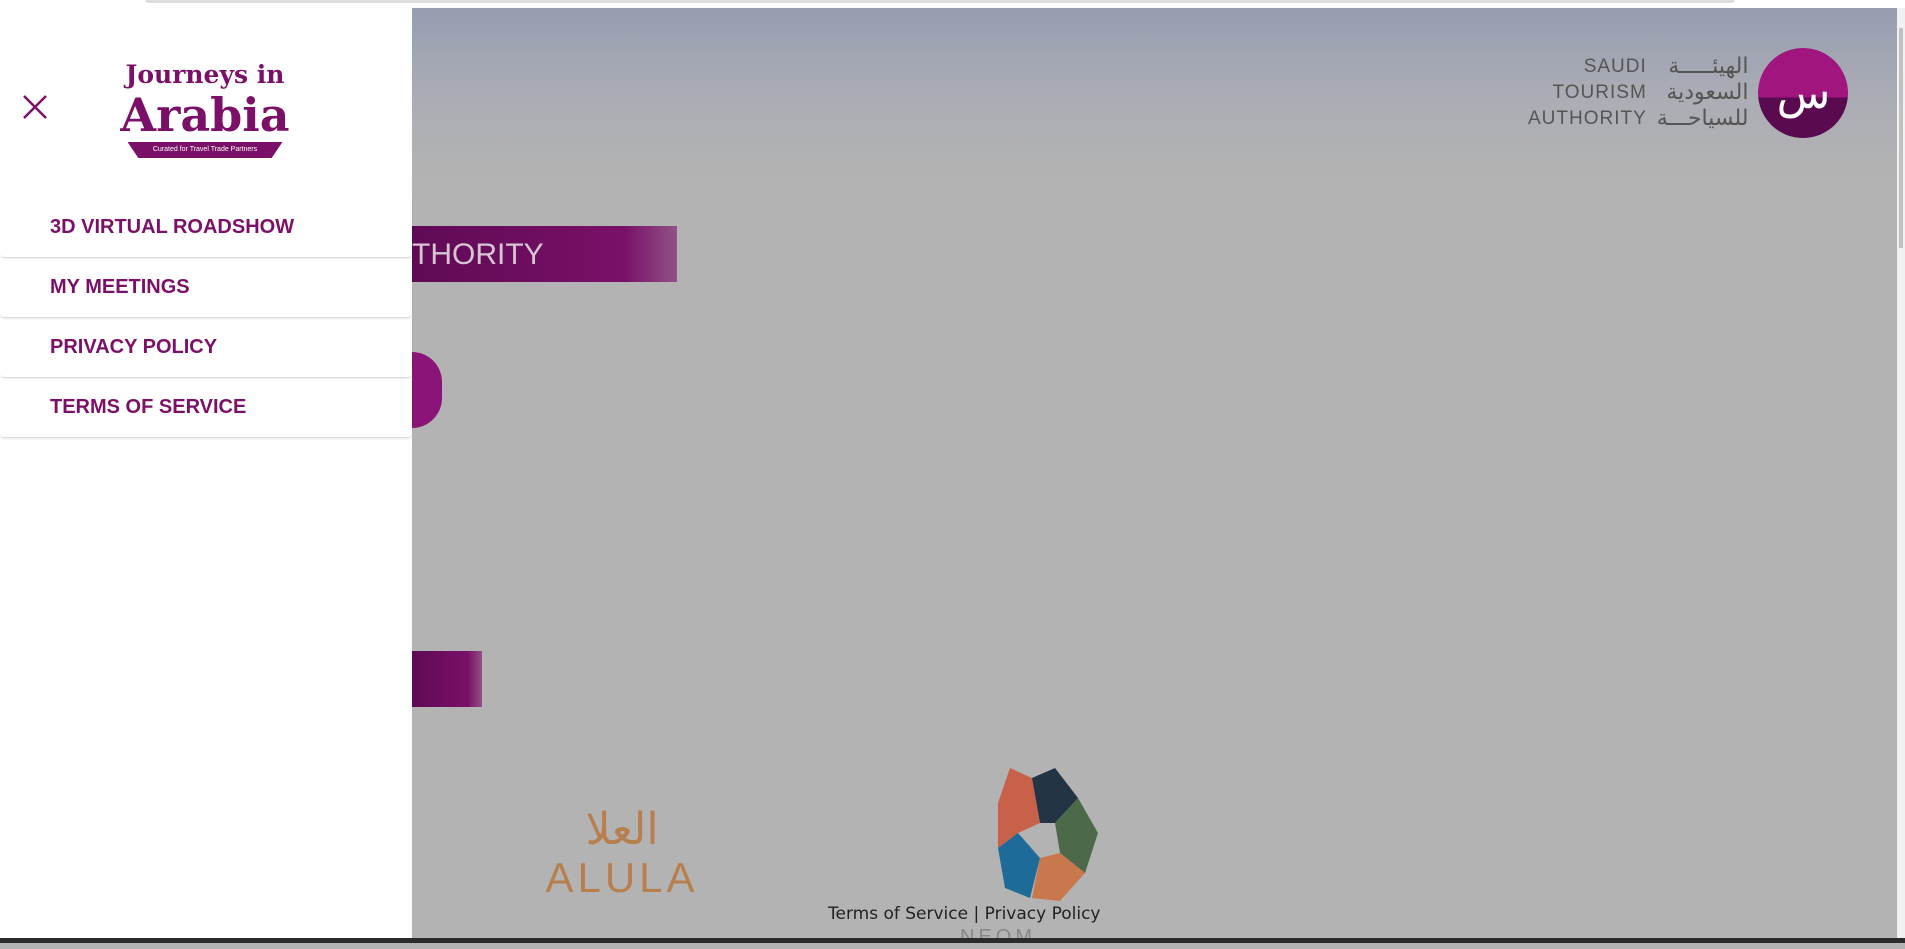  What do you see at coordinates (1048, 834) in the screenshot?
I see `vision-logo` at bounding box center [1048, 834].